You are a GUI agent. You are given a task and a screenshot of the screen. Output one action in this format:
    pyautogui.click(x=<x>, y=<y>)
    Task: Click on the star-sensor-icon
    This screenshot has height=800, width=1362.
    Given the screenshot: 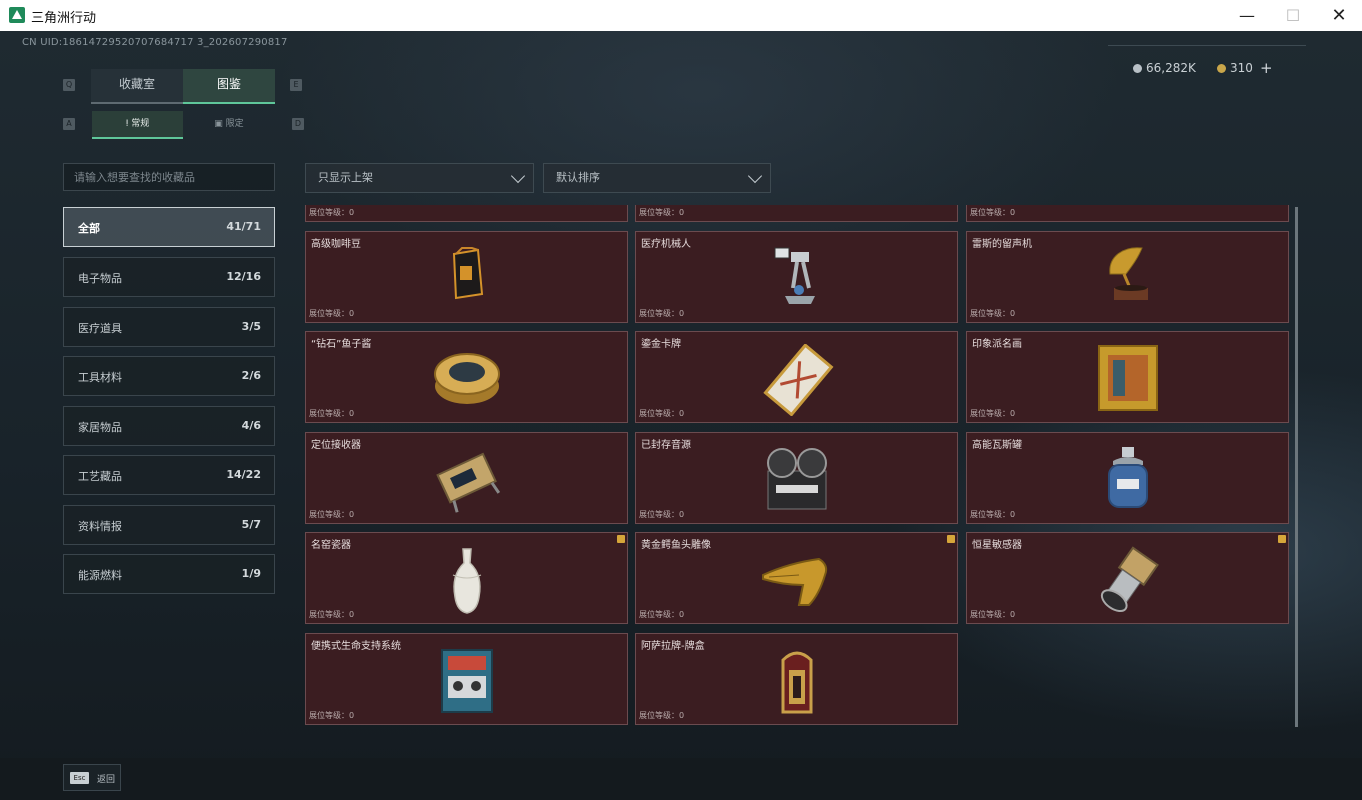 What is the action you would take?
    pyautogui.click(x=1129, y=579)
    